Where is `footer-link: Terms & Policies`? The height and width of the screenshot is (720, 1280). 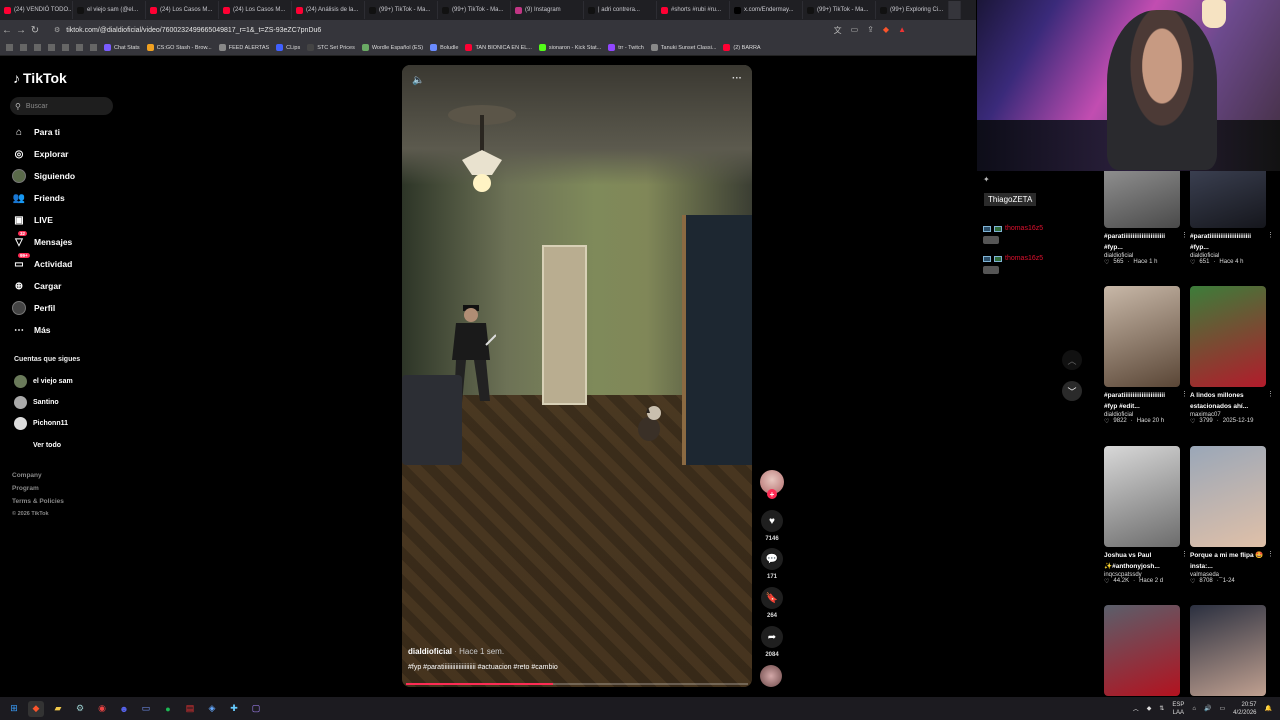
footer-link: Terms & Policies is located at coordinates (38, 501).